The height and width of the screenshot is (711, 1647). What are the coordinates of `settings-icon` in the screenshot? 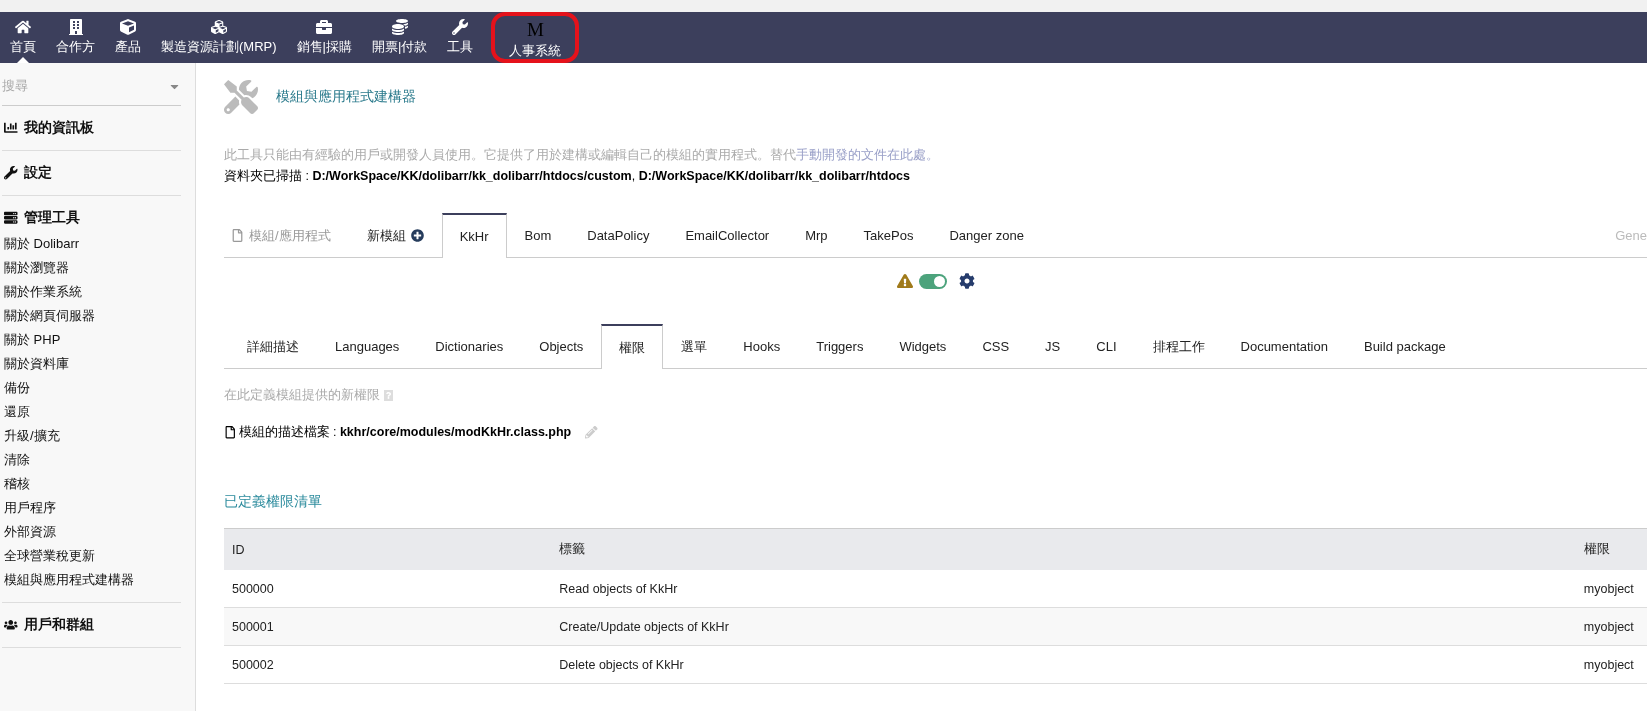 It's located at (966, 281).